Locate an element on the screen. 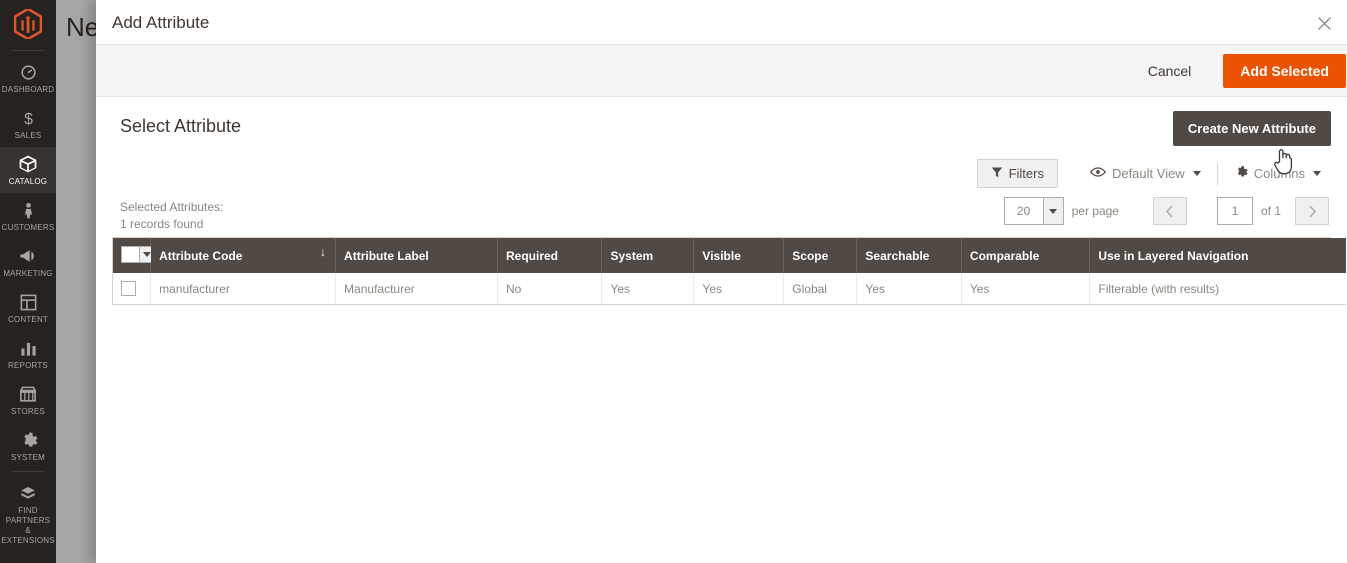 This screenshot has width=1347, height=563. column-label: Attribute Label is located at coordinates (386, 255).